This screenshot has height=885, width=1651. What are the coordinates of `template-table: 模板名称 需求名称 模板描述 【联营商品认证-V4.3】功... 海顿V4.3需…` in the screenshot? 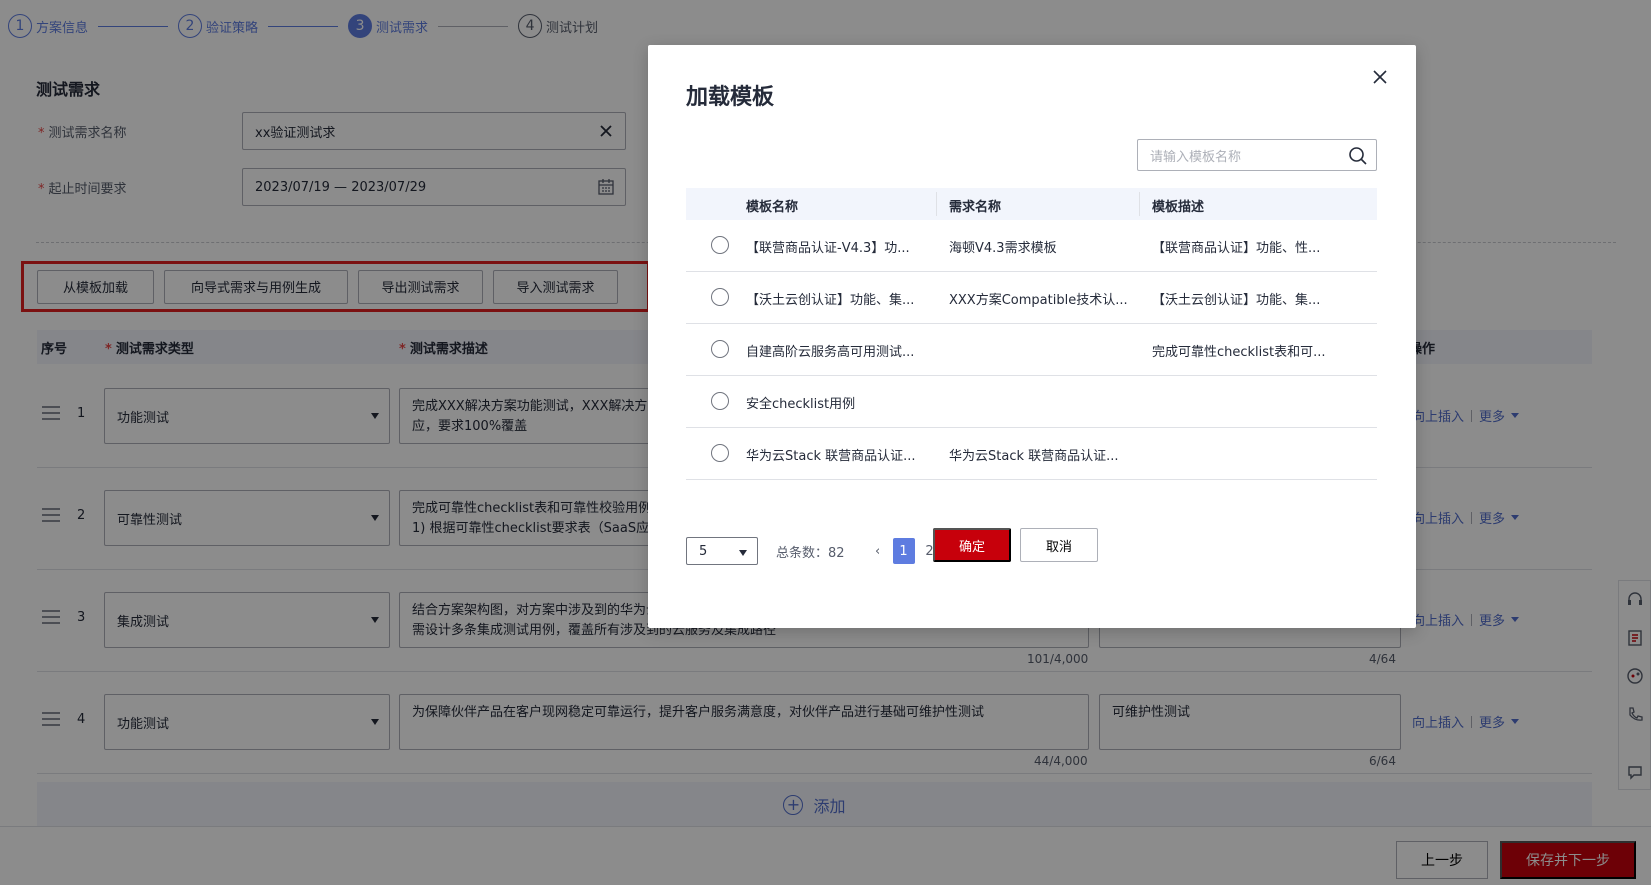 It's located at (1031, 334).